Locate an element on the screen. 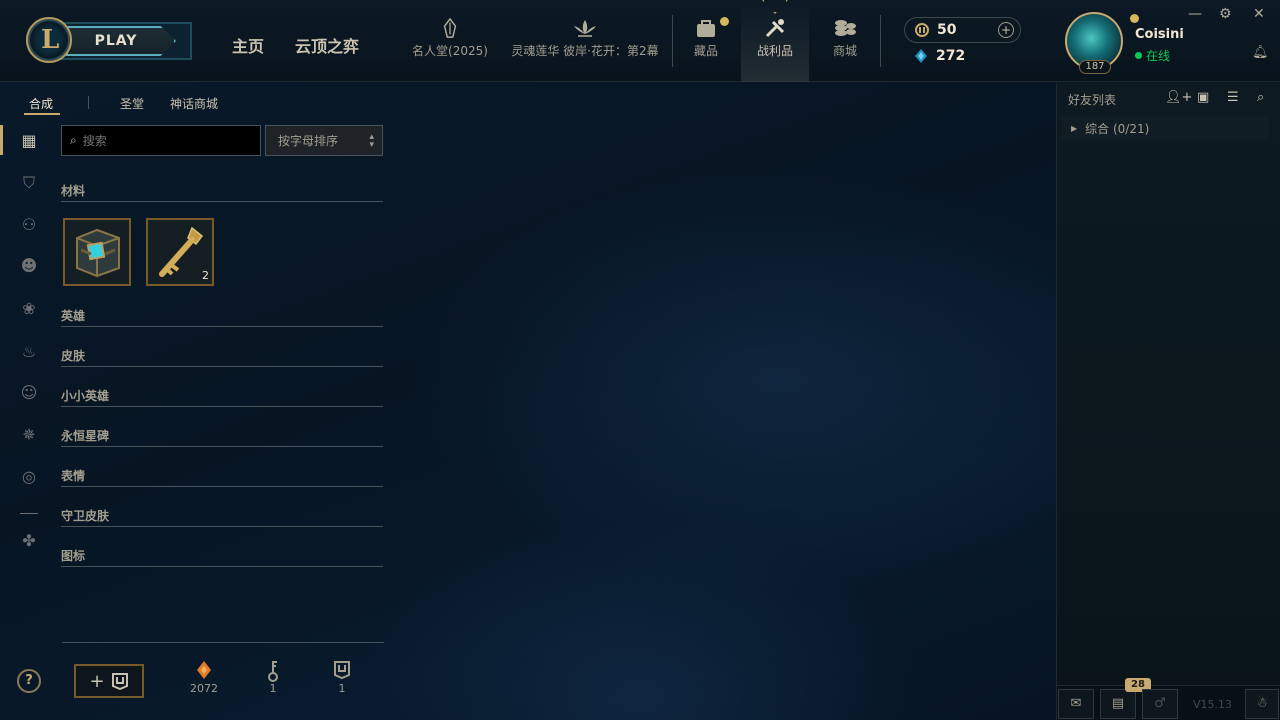 Image resolution: width=1280 pixels, height=720 pixels. riot-points-wallet: 50 + is located at coordinates (962, 30).